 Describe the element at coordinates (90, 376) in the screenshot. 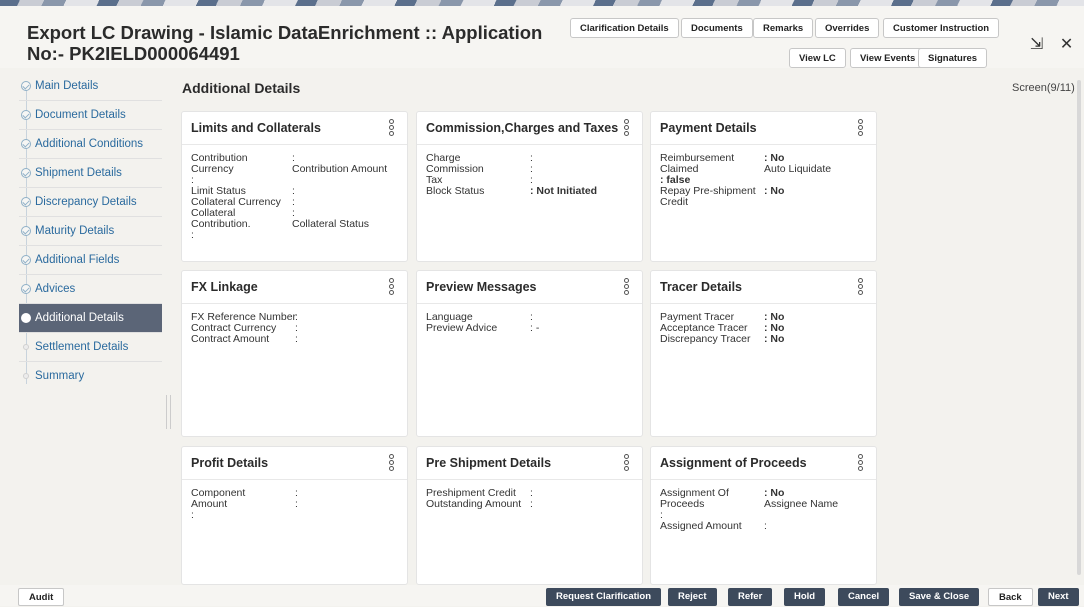

I see `sidebar-item-summary: Summary` at that location.